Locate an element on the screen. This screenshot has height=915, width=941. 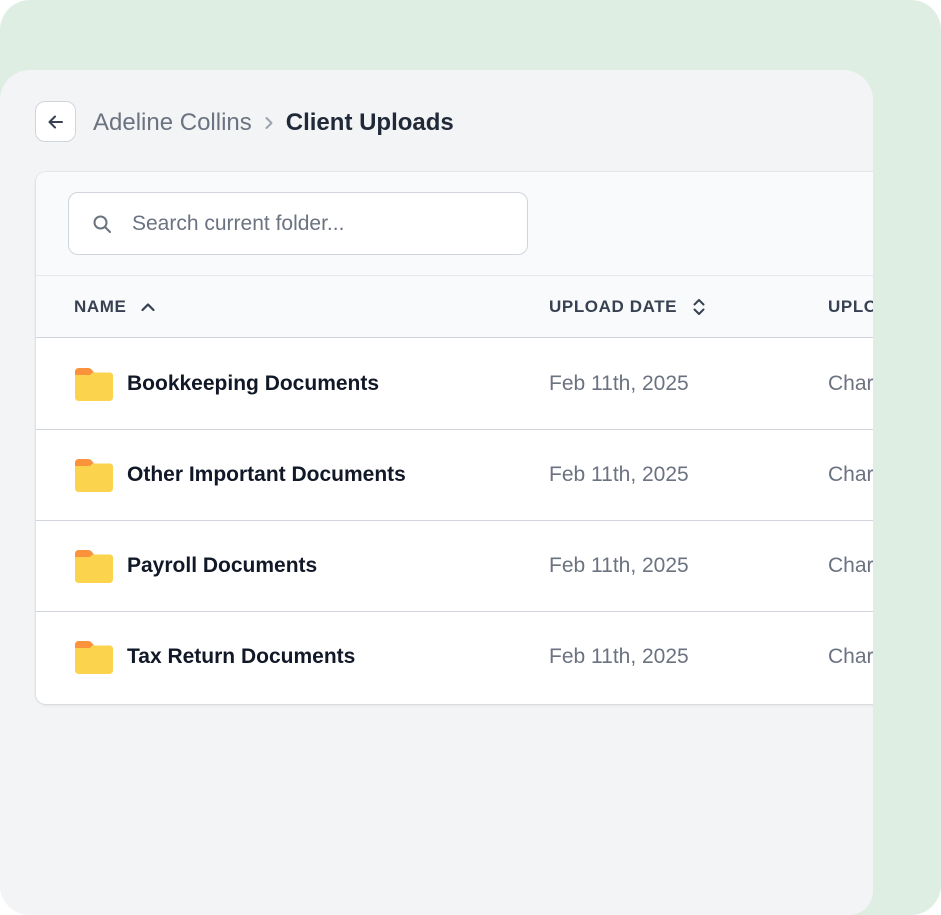
toolbar is located at coordinates (454, 224).